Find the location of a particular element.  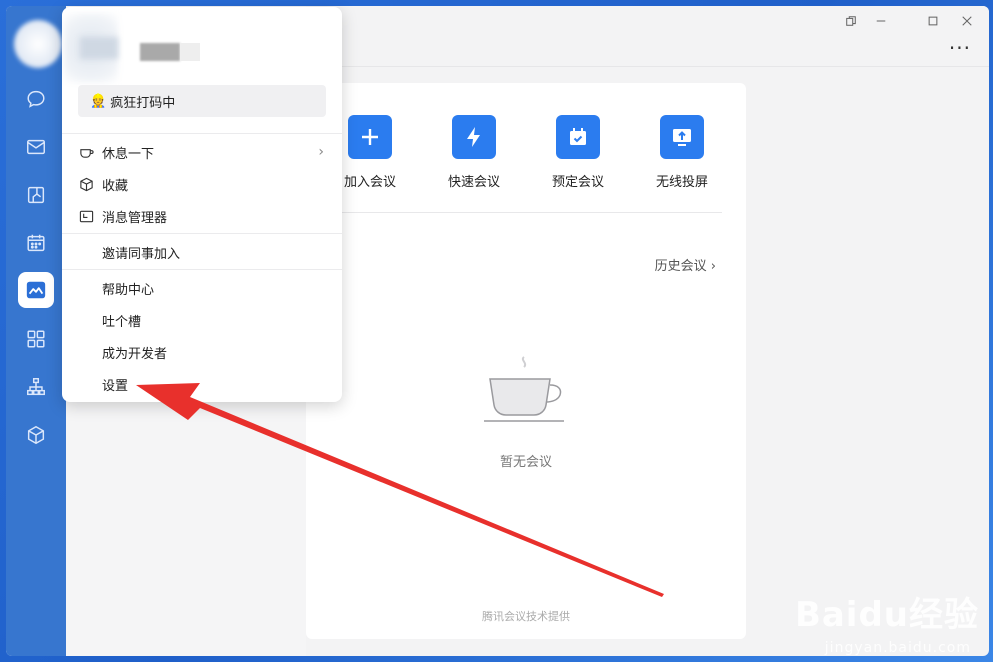

more-options-button: ··· is located at coordinates (960, 48).